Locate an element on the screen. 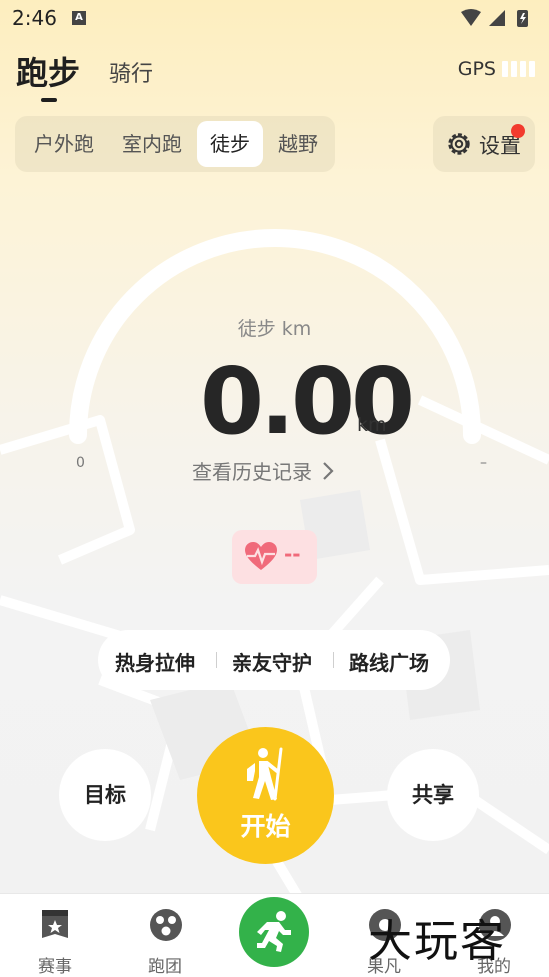  mode-segmented-control: 户外跑 室内跑 徒步 越野 is located at coordinates (175, 144).